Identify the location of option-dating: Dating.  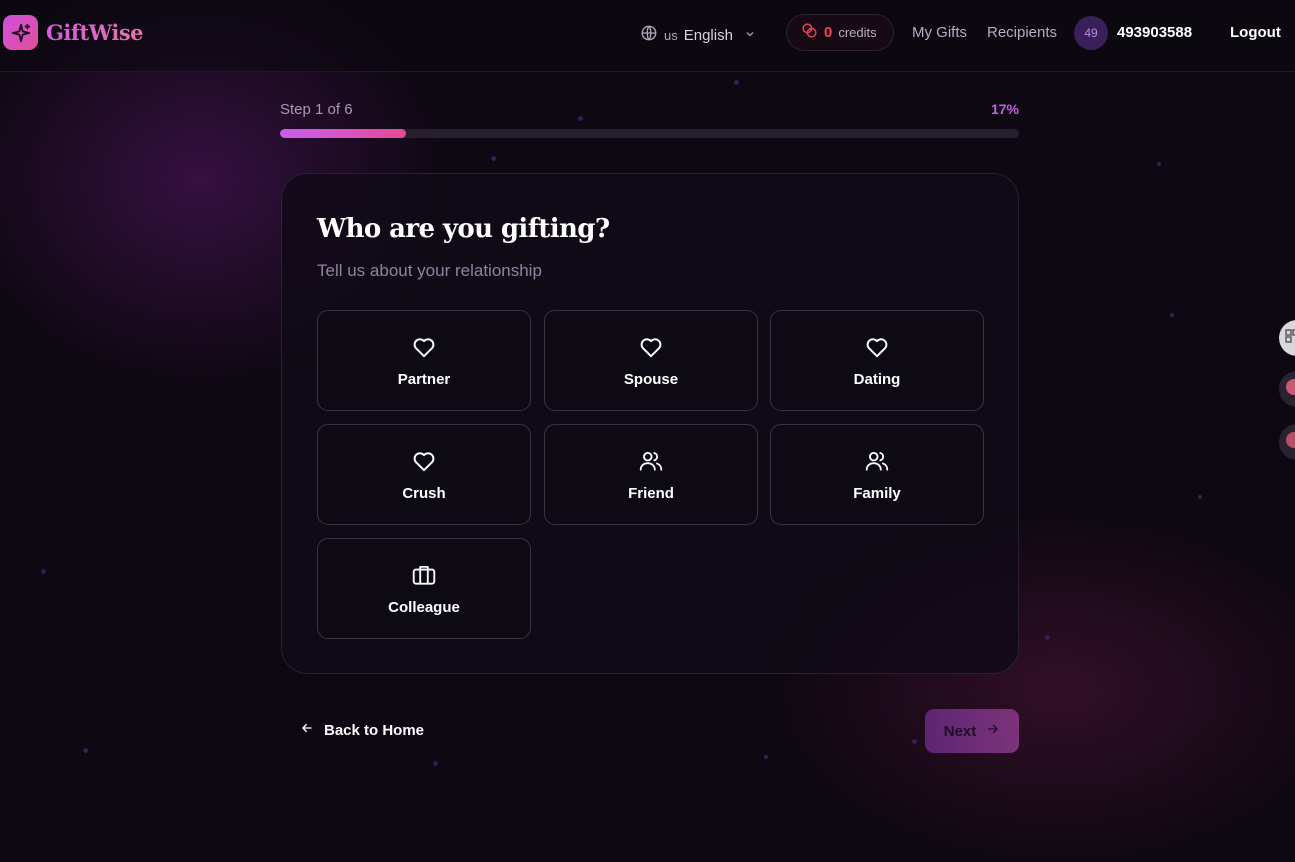
(877, 360).